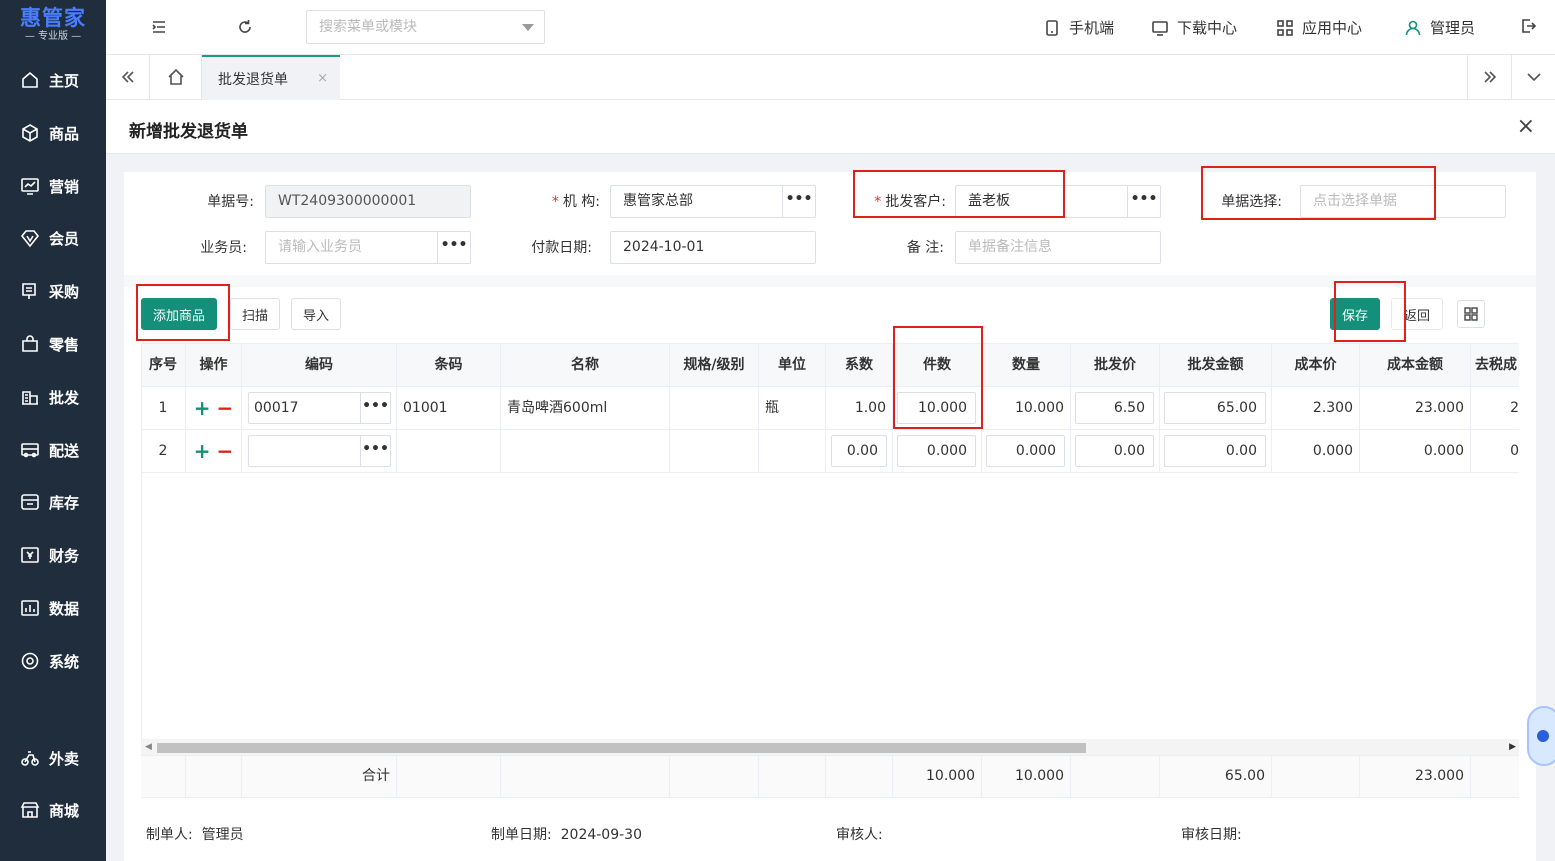 The image size is (1555, 861). I want to click on total-label: 合计, so click(319, 776).